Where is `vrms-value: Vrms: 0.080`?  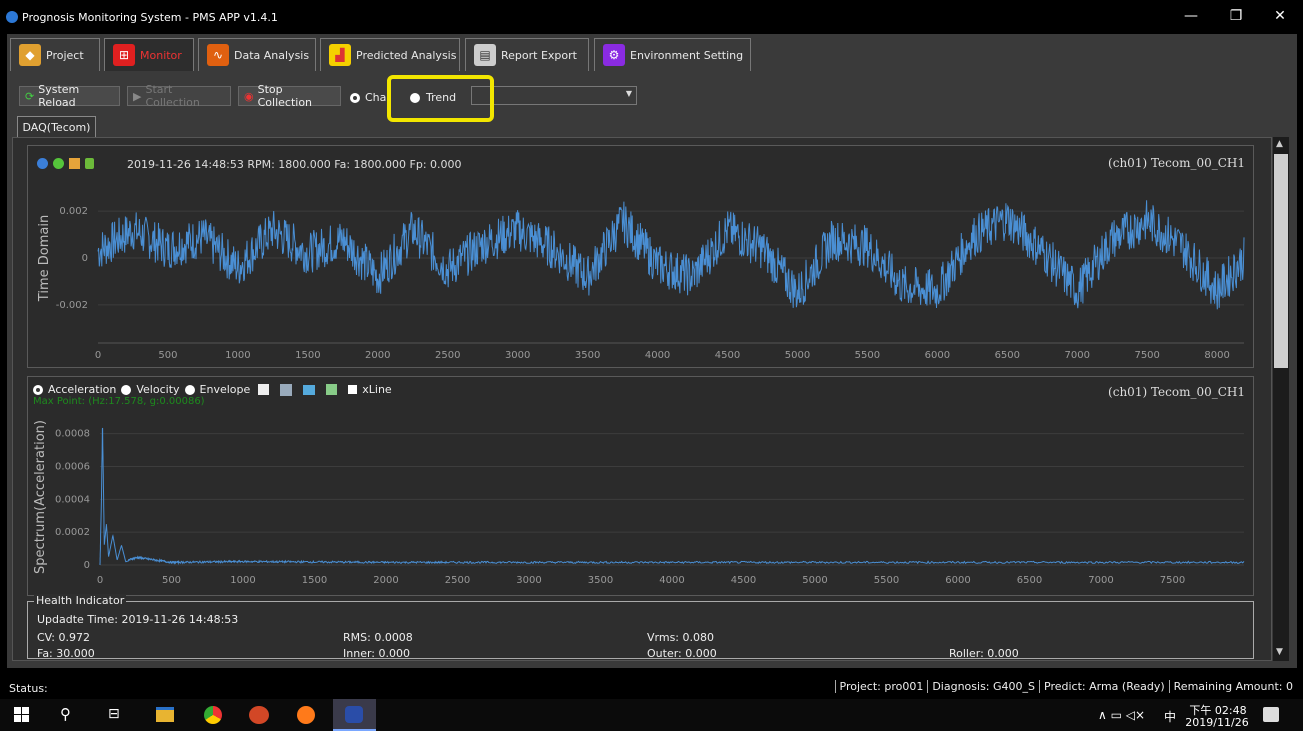
vrms-value: Vrms: 0.080 is located at coordinates (680, 637).